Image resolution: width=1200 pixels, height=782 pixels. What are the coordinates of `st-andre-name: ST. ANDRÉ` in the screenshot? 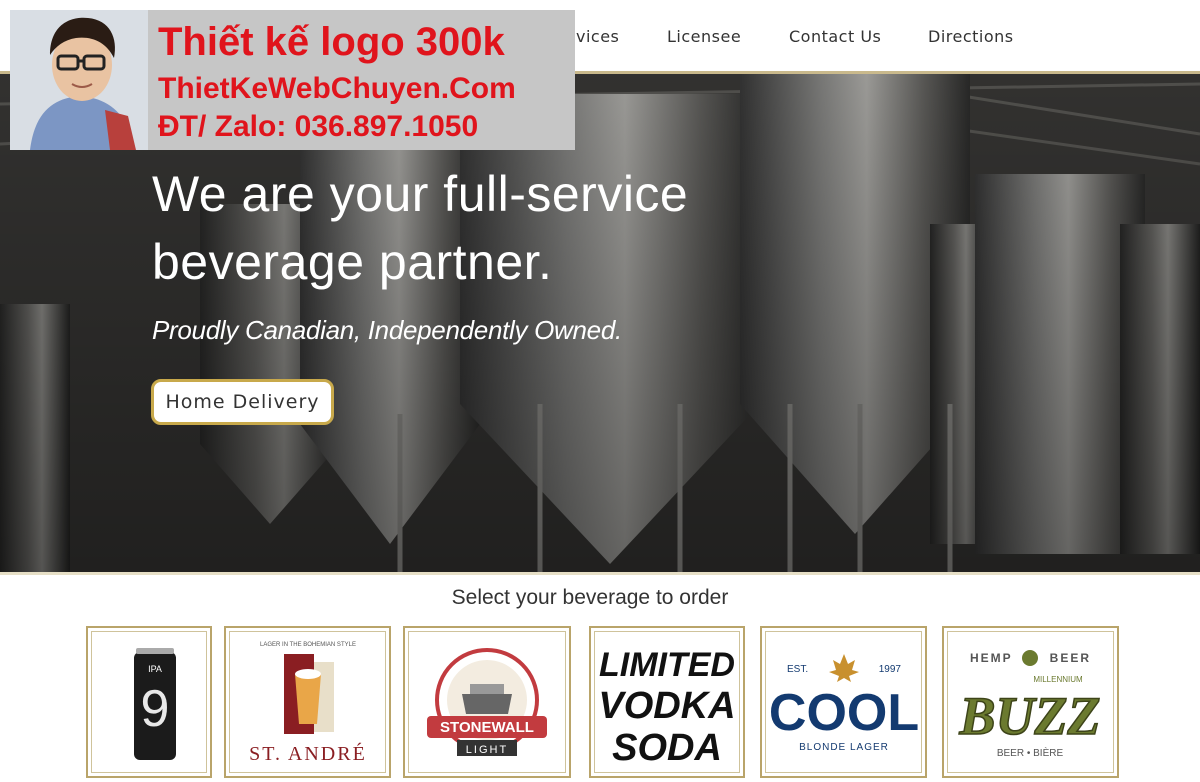 It's located at (308, 753).